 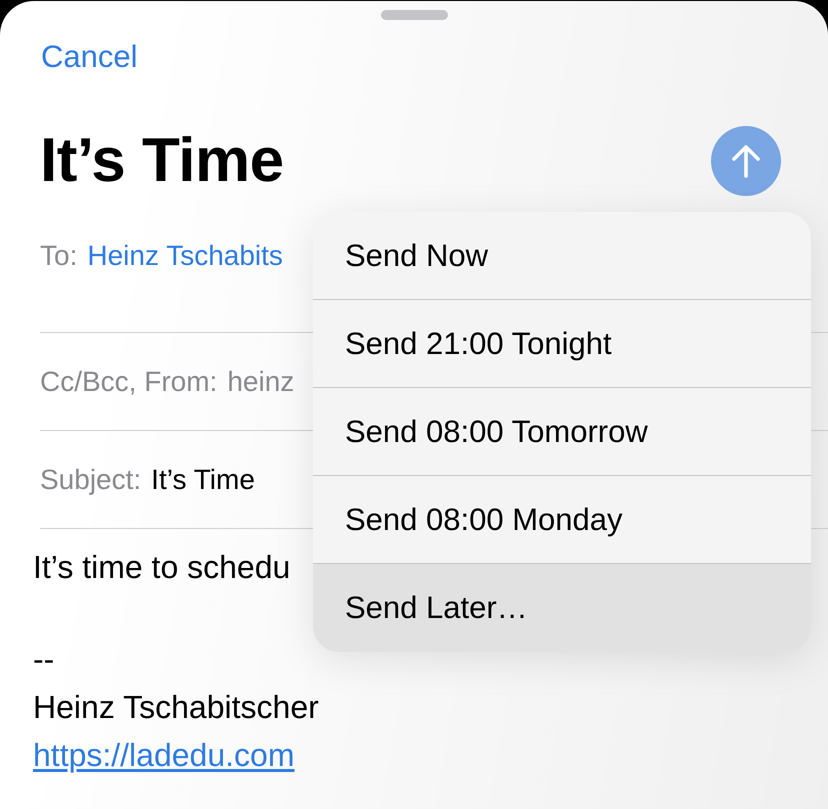 What do you see at coordinates (43, 659) in the screenshot?
I see `message-text: --` at bounding box center [43, 659].